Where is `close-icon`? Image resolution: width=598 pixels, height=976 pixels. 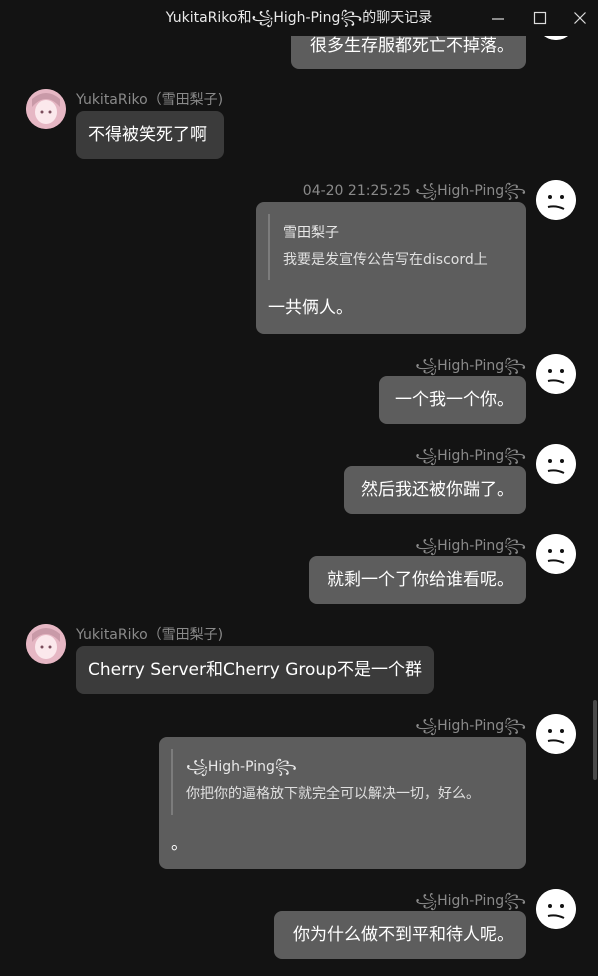 close-icon is located at coordinates (580, 18).